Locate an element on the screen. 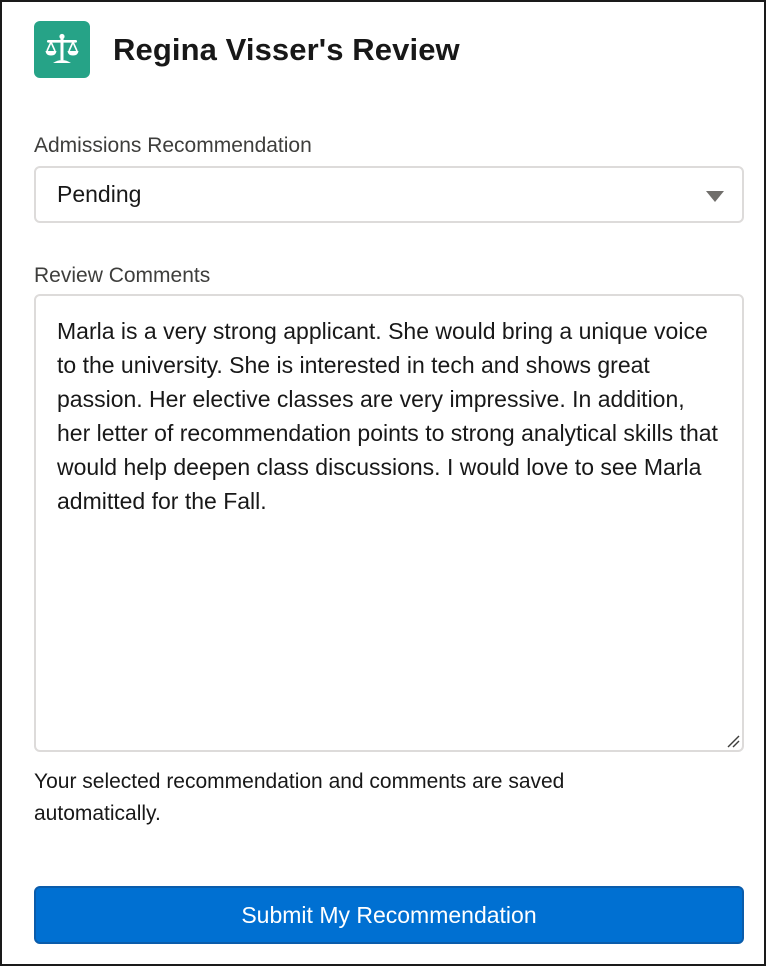 The width and height of the screenshot is (766, 966). page-title: Regina Visser's Review is located at coordinates (286, 49).